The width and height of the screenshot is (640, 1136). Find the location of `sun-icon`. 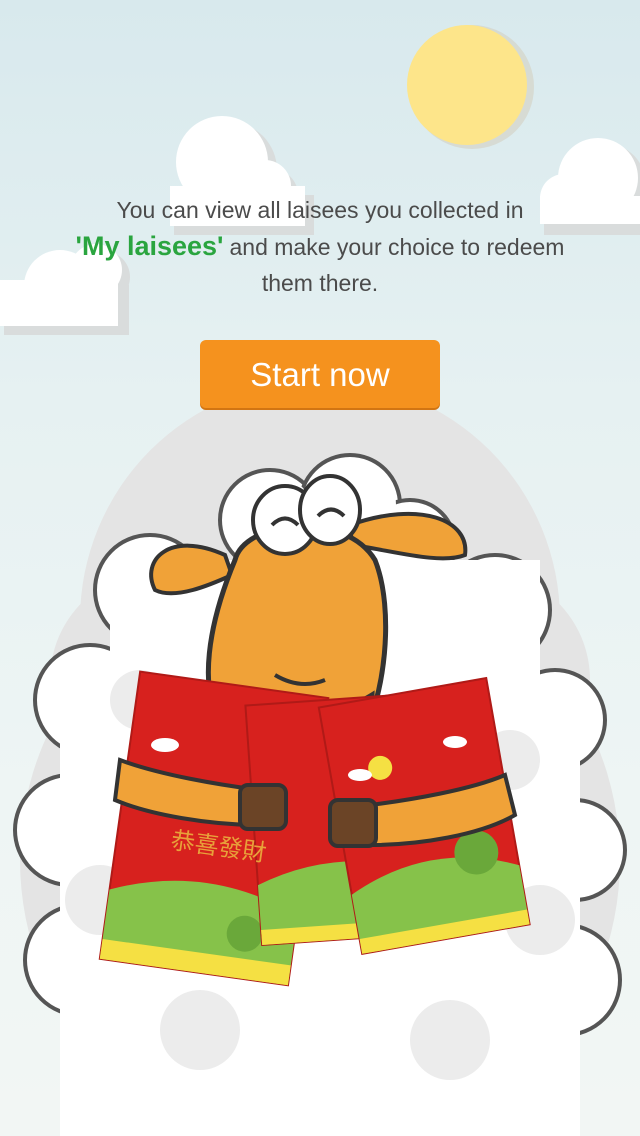

sun-icon is located at coordinates (470, 87).